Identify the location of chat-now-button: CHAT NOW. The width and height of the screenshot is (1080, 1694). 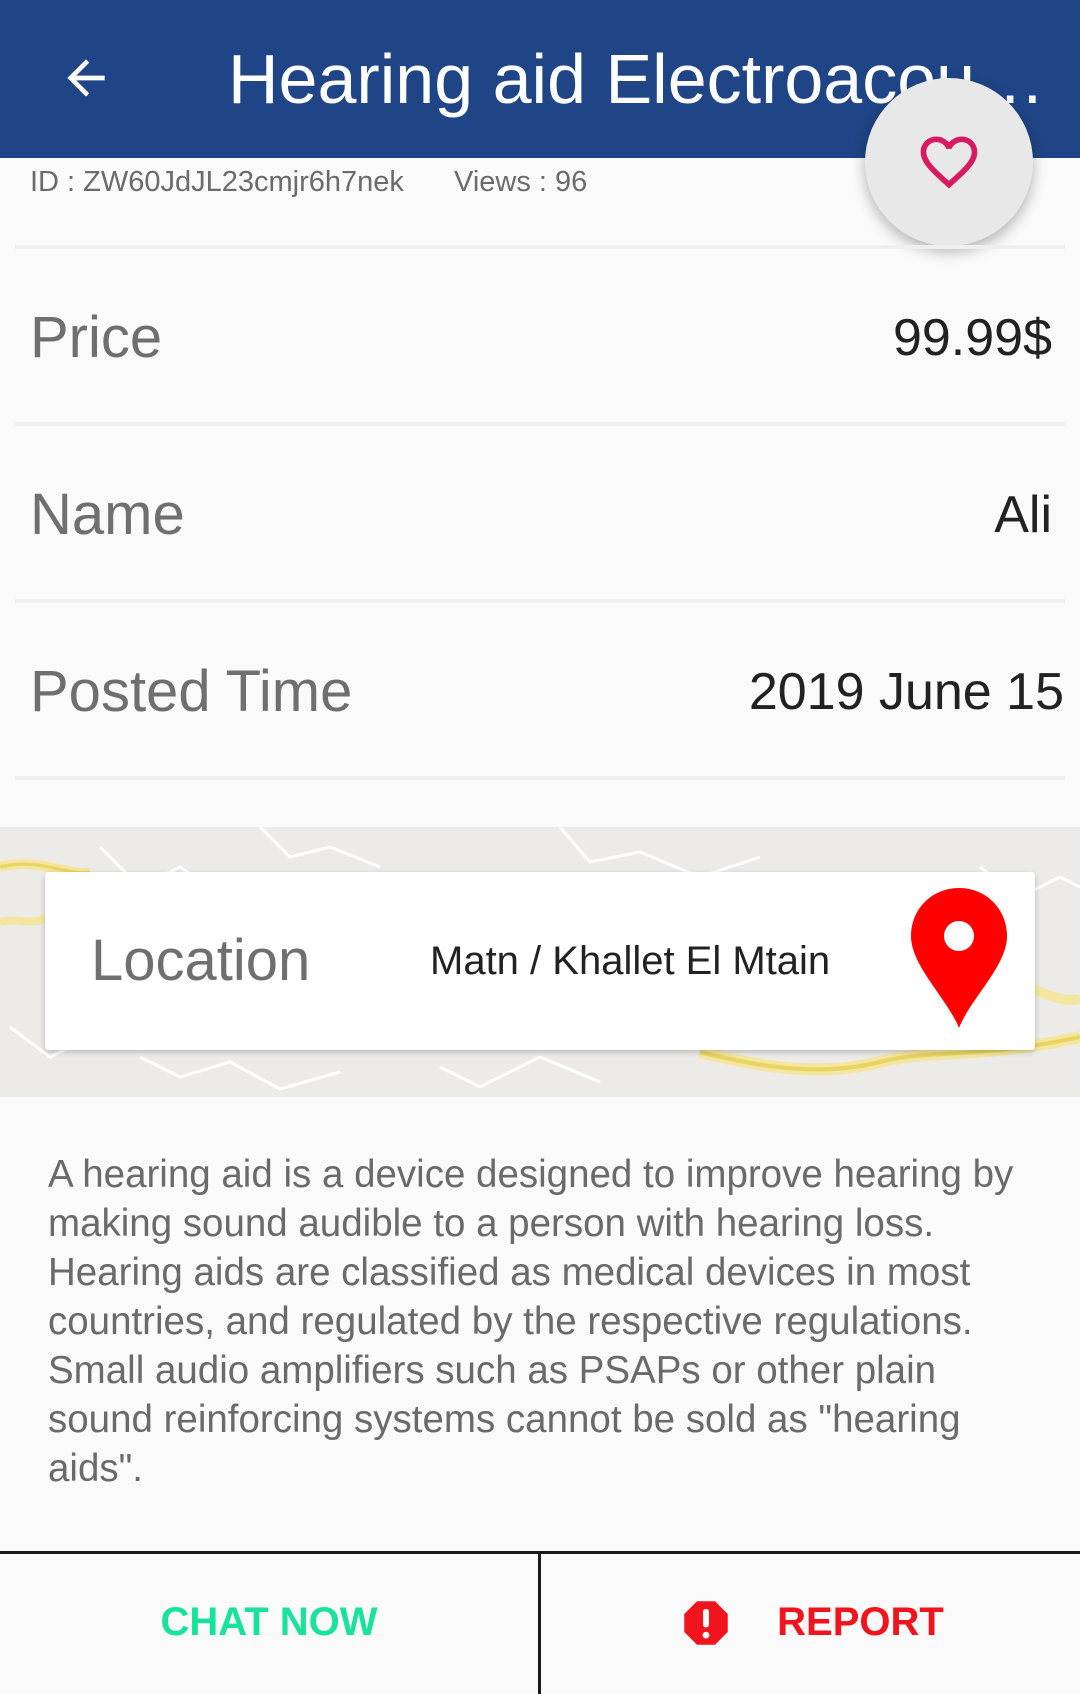
(269, 1622).